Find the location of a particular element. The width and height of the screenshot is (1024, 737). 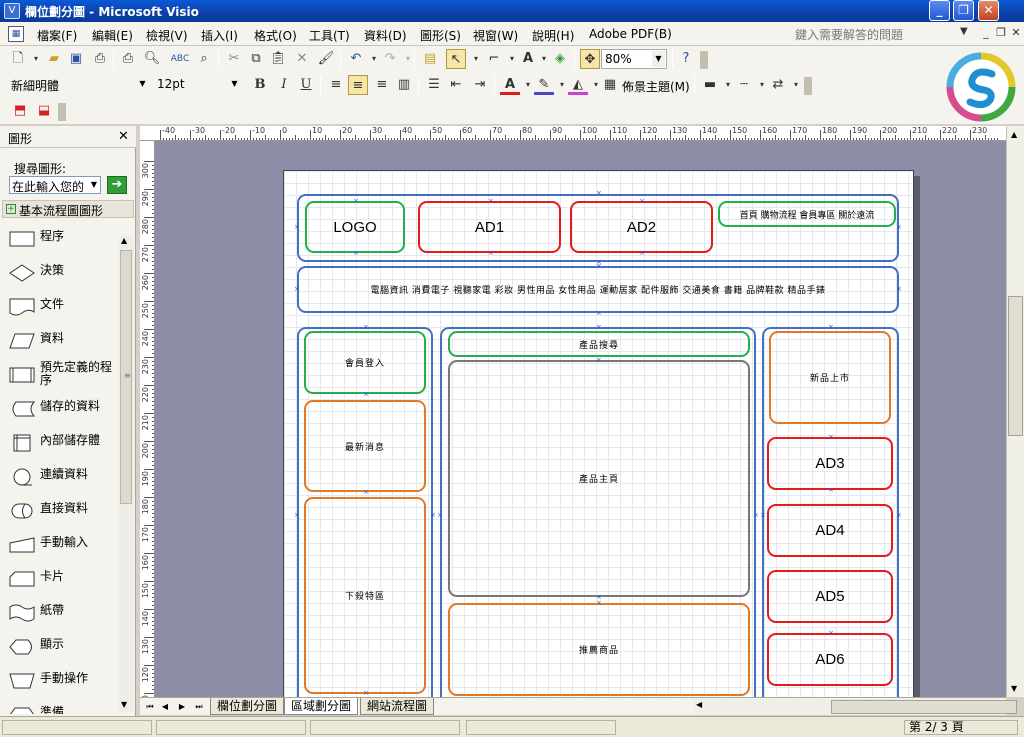

visio-app-icon: V is located at coordinates (12, 11).